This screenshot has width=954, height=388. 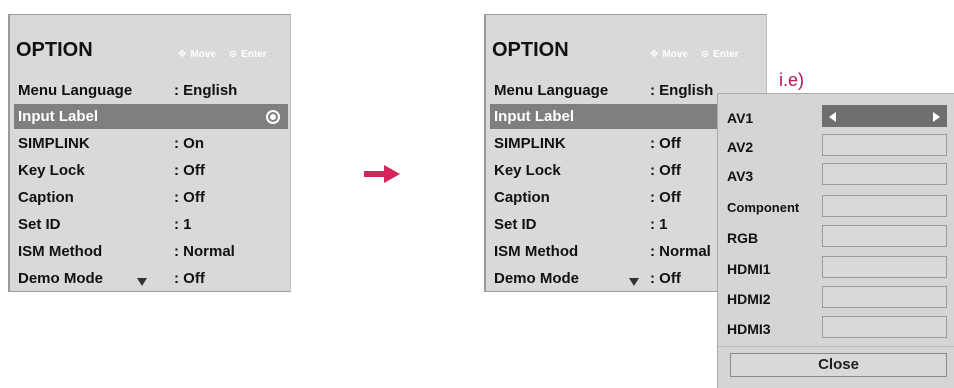 I want to click on input-name: HDMI2, so click(x=749, y=299).